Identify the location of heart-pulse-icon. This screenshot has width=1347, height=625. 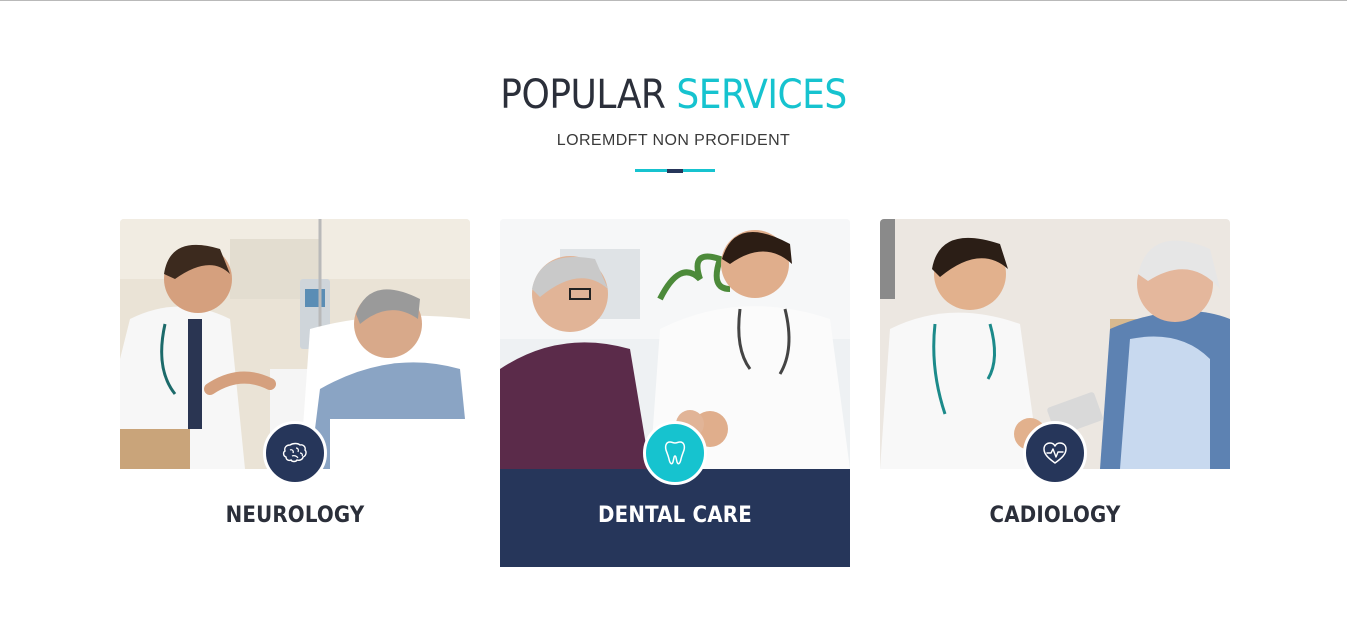
(1055, 453).